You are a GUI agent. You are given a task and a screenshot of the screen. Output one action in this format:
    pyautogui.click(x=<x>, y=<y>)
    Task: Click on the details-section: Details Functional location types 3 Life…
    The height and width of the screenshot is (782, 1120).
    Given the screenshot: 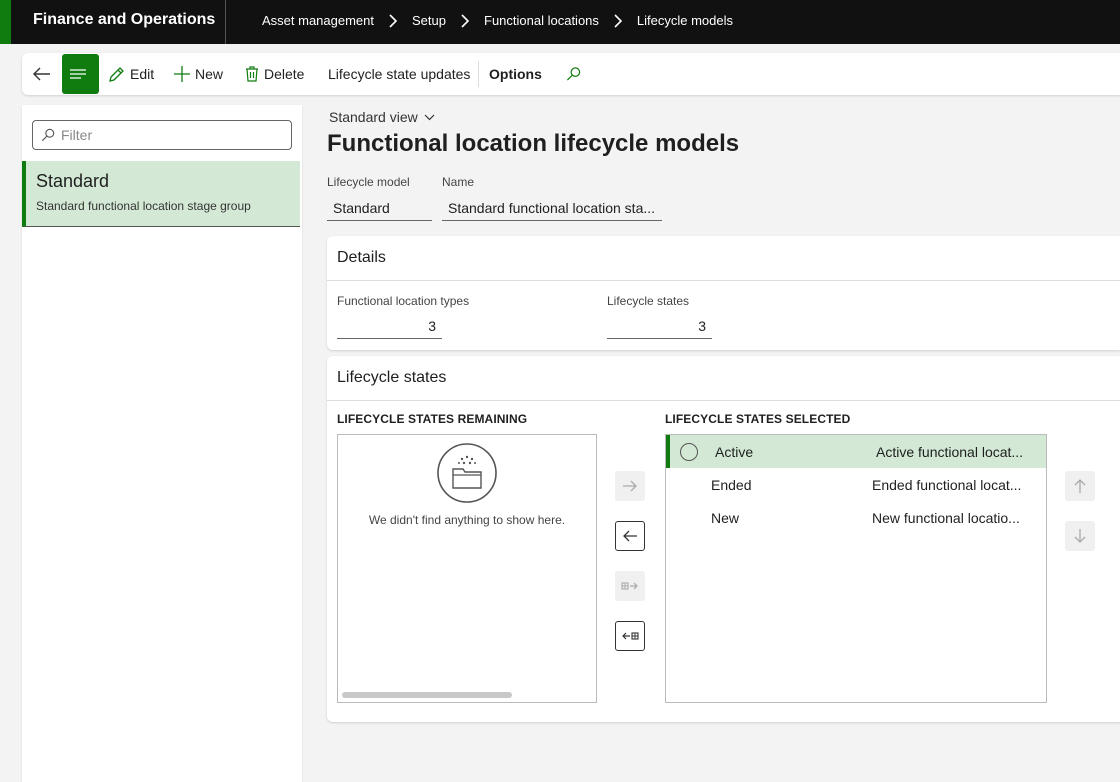 What is the action you would take?
    pyautogui.click(x=723, y=293)
    